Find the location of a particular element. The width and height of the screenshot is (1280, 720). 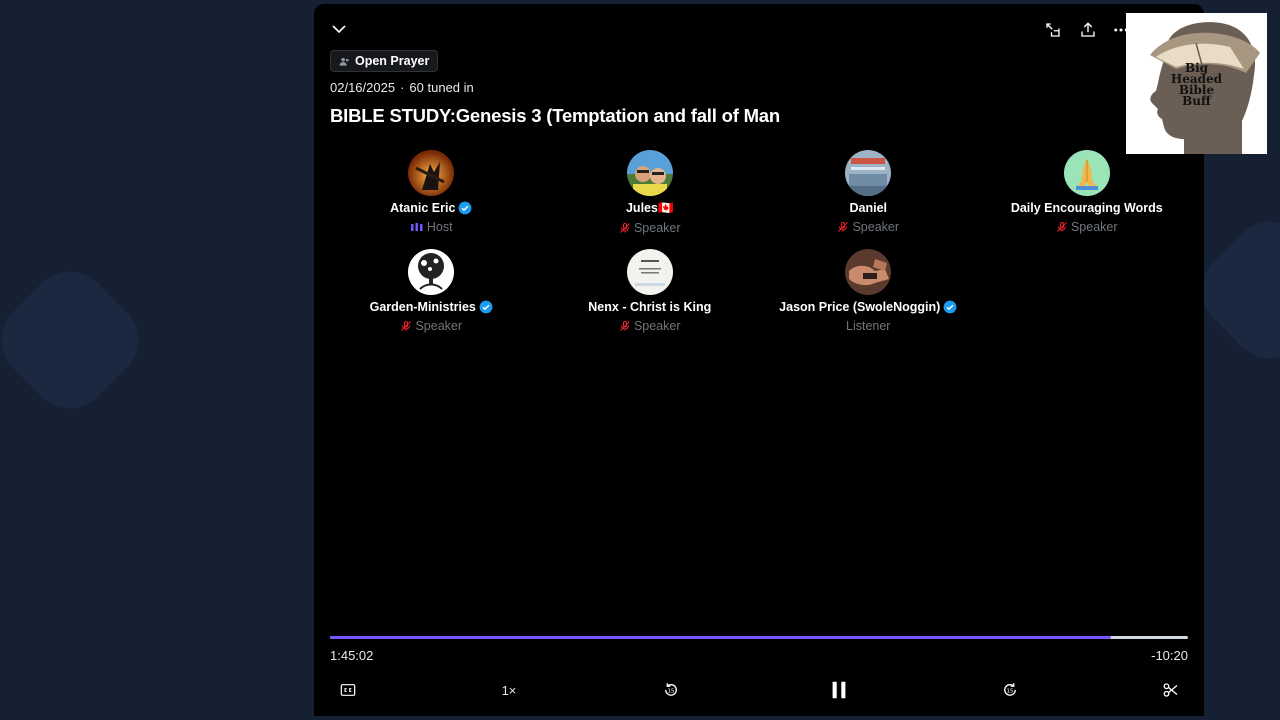

channel-logo: Big Headed Bible Buff is located at coordinates (1196, 83).